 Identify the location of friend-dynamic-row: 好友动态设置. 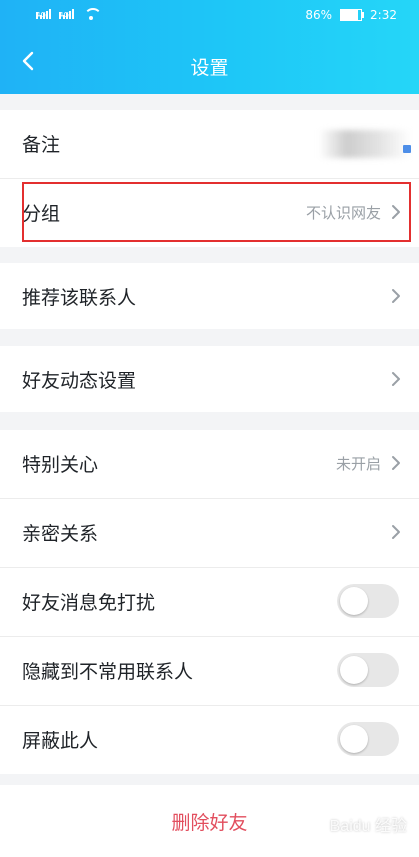
(209, 379).